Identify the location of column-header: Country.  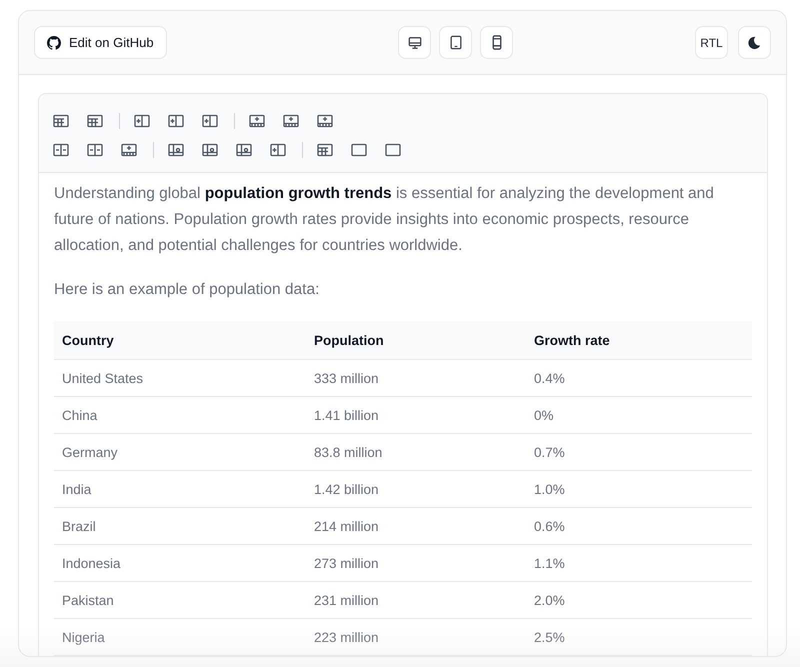
(180, 340).